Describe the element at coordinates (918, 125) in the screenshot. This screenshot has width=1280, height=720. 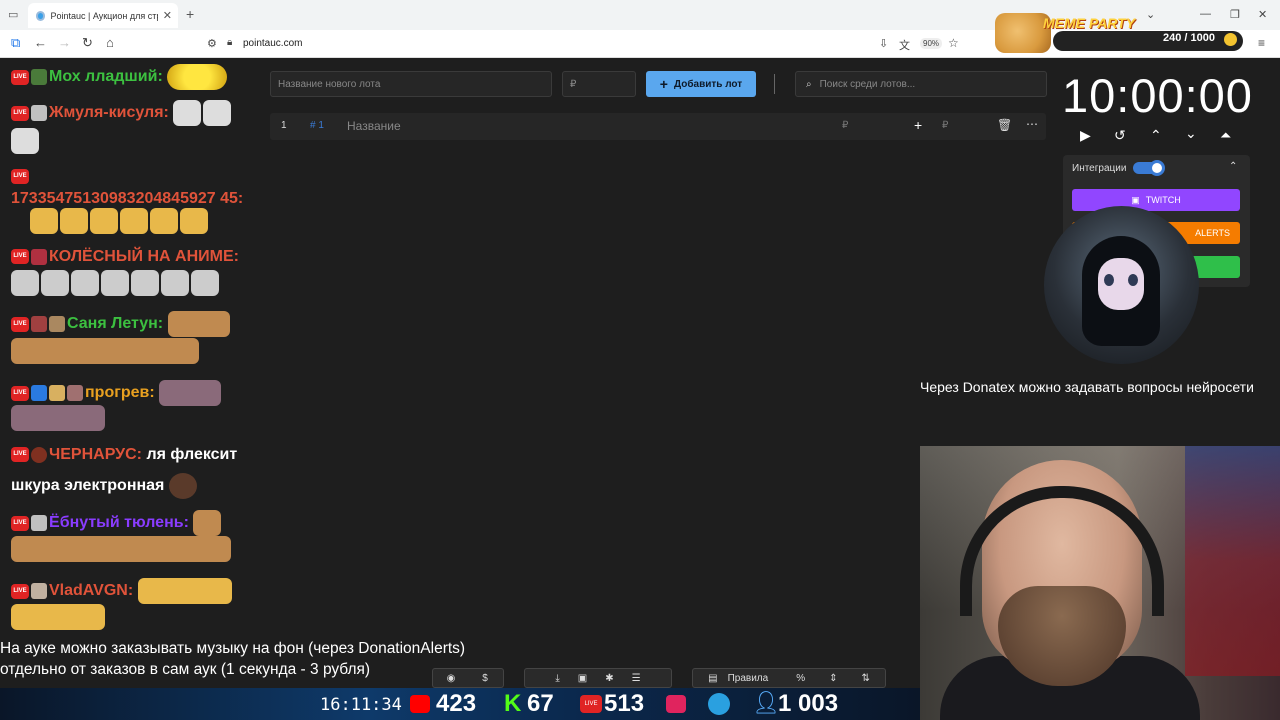
I see `lot-add-icon: +` at that location.